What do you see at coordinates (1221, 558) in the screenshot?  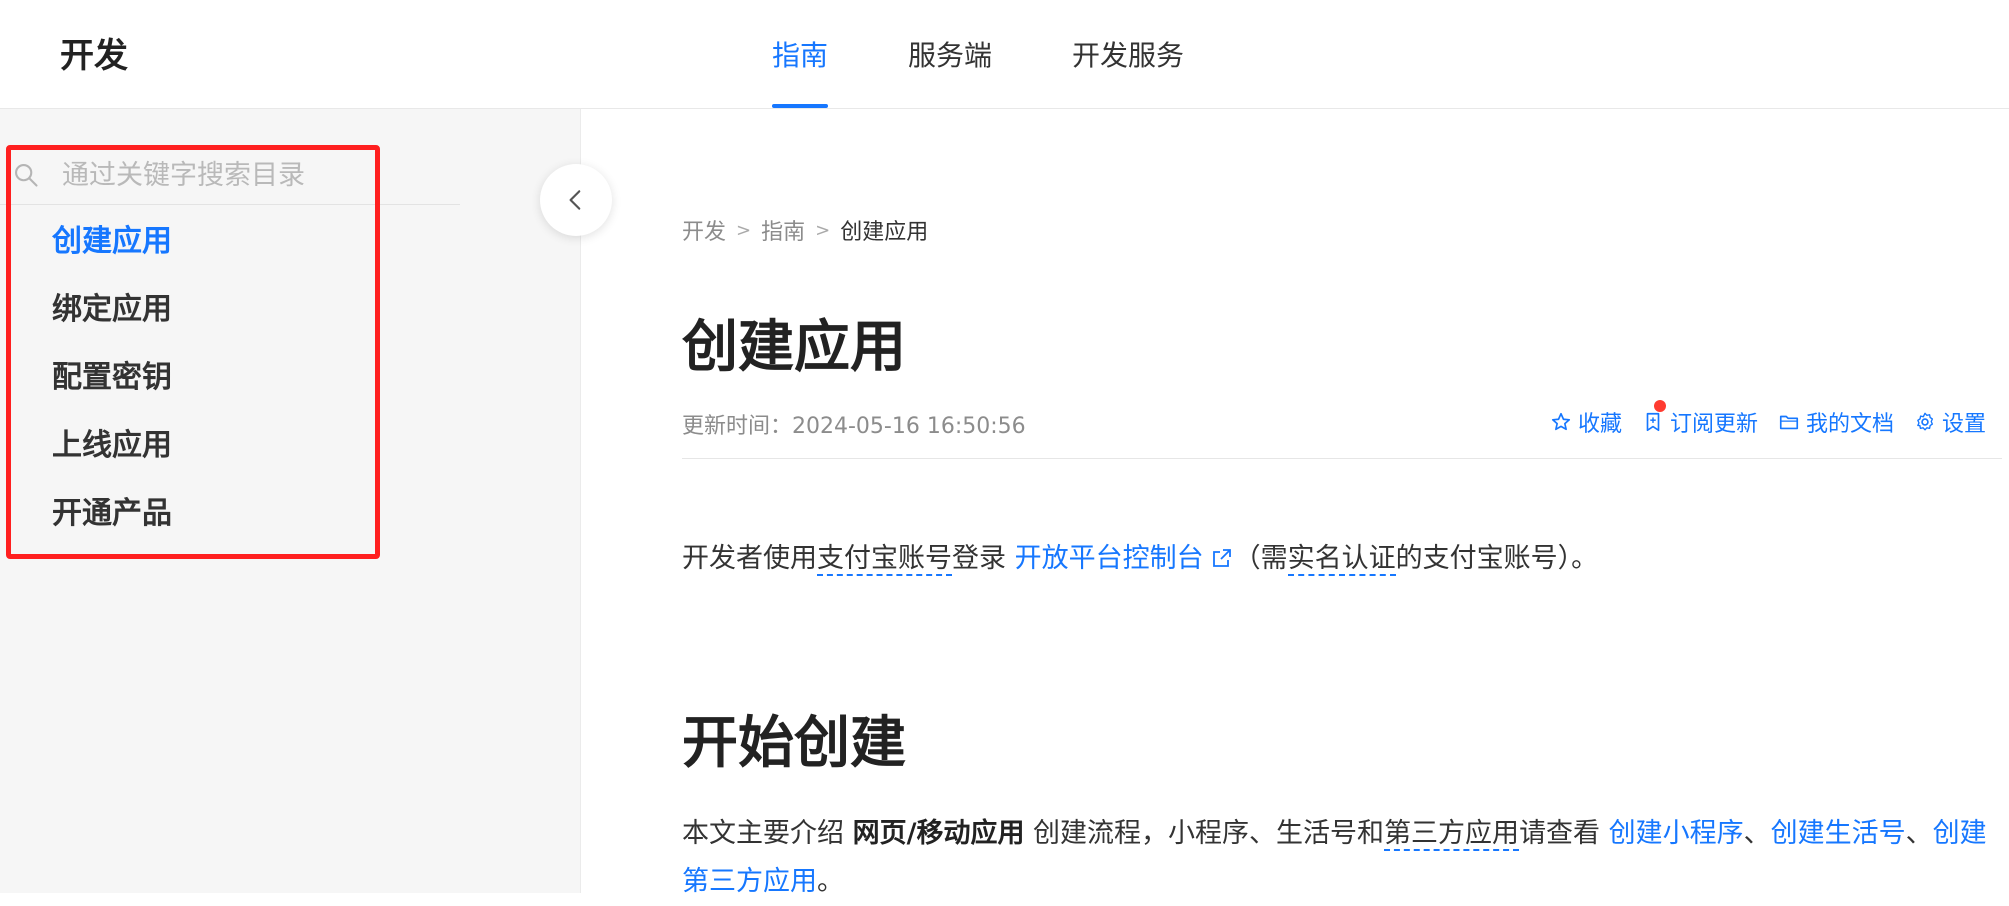 I see `external-link-icon` at bounding box center [1221, 558].